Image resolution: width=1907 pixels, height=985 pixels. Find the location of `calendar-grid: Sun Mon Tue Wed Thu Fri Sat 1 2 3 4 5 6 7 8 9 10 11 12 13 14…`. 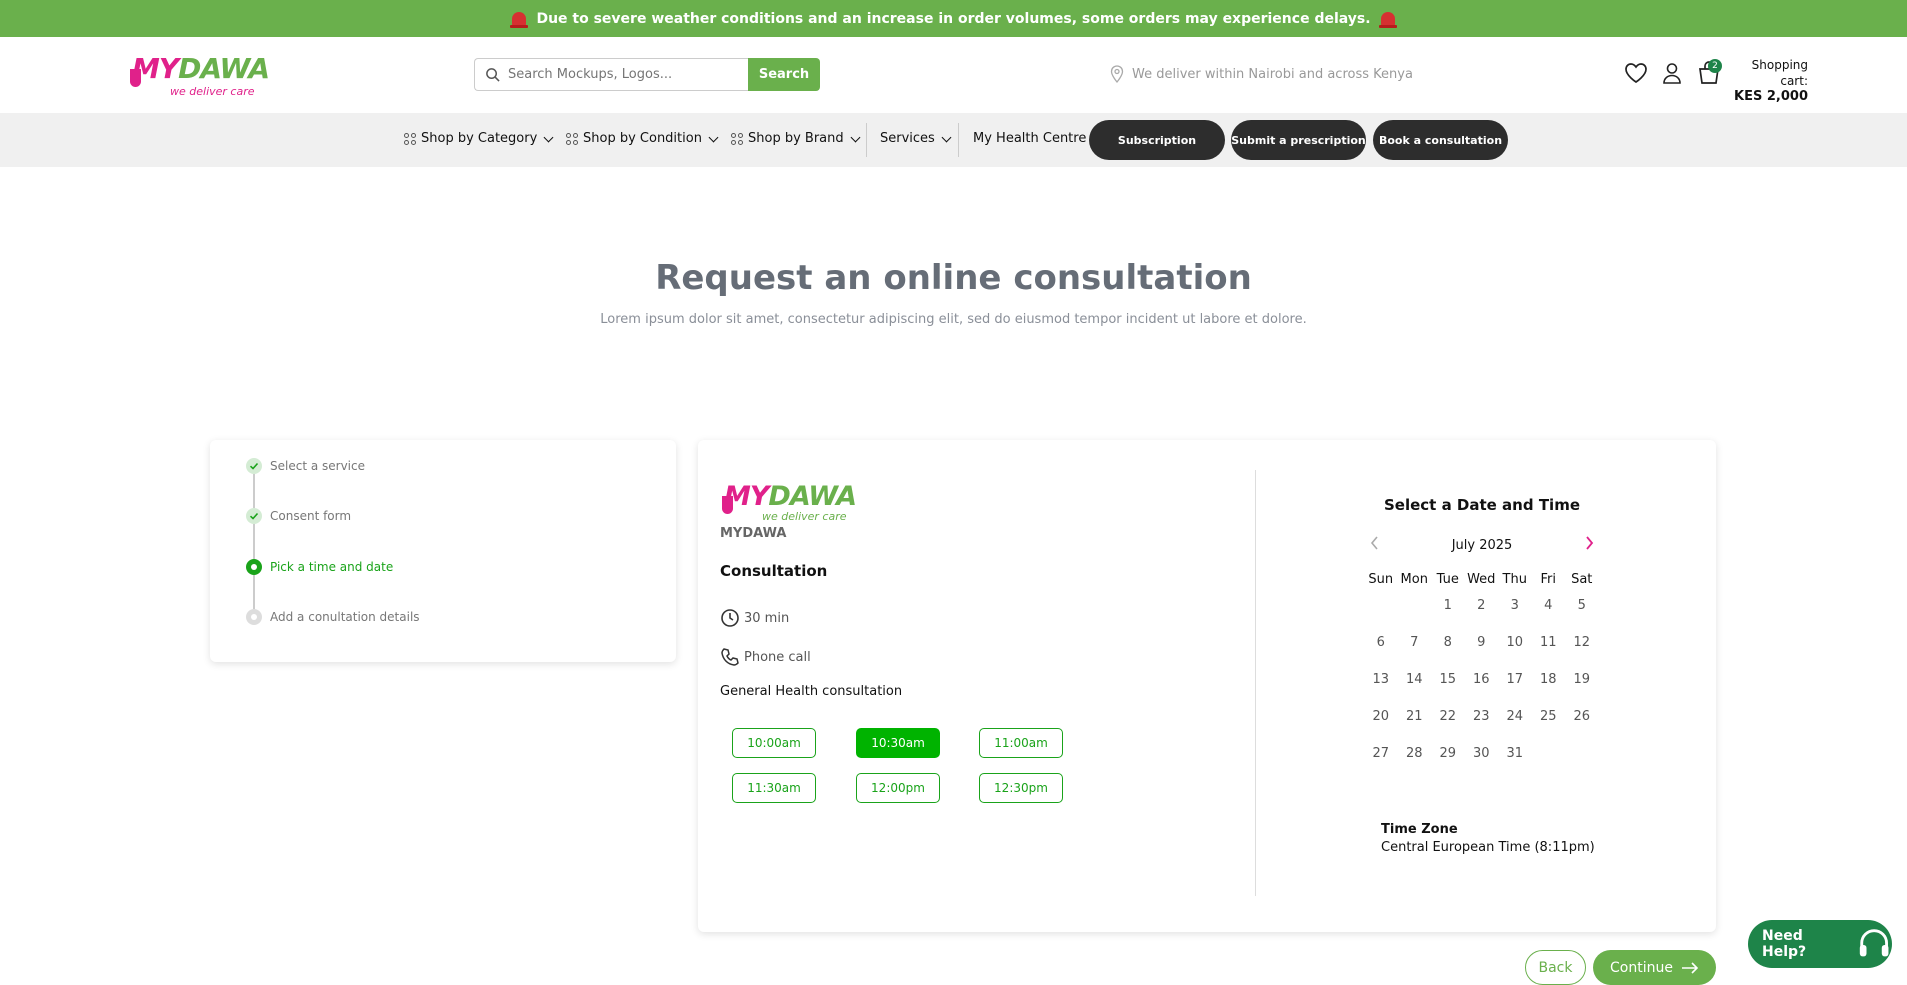

calendar-grid: Sun Mon Tue Wed Thu Fri Sat 1 2 3 4 5 6 7 8 9 10 11 12 13 14… is located at coordinates (1482, 677).